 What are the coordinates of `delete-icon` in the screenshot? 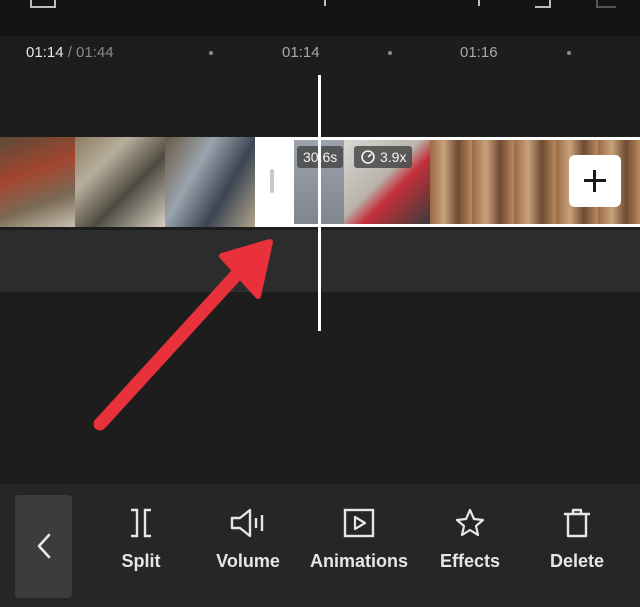 It's located at (577, 523).